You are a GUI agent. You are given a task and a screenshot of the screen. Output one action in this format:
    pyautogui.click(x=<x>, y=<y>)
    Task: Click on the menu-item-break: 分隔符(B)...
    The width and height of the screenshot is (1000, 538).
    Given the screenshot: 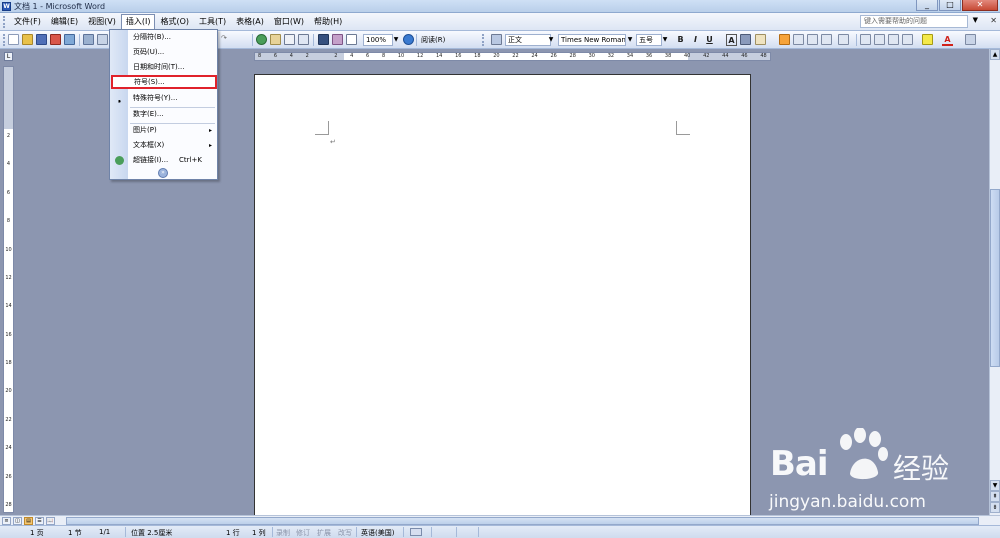 What is the action you would take?
    pyautogui.click(x=163, y=37)
    